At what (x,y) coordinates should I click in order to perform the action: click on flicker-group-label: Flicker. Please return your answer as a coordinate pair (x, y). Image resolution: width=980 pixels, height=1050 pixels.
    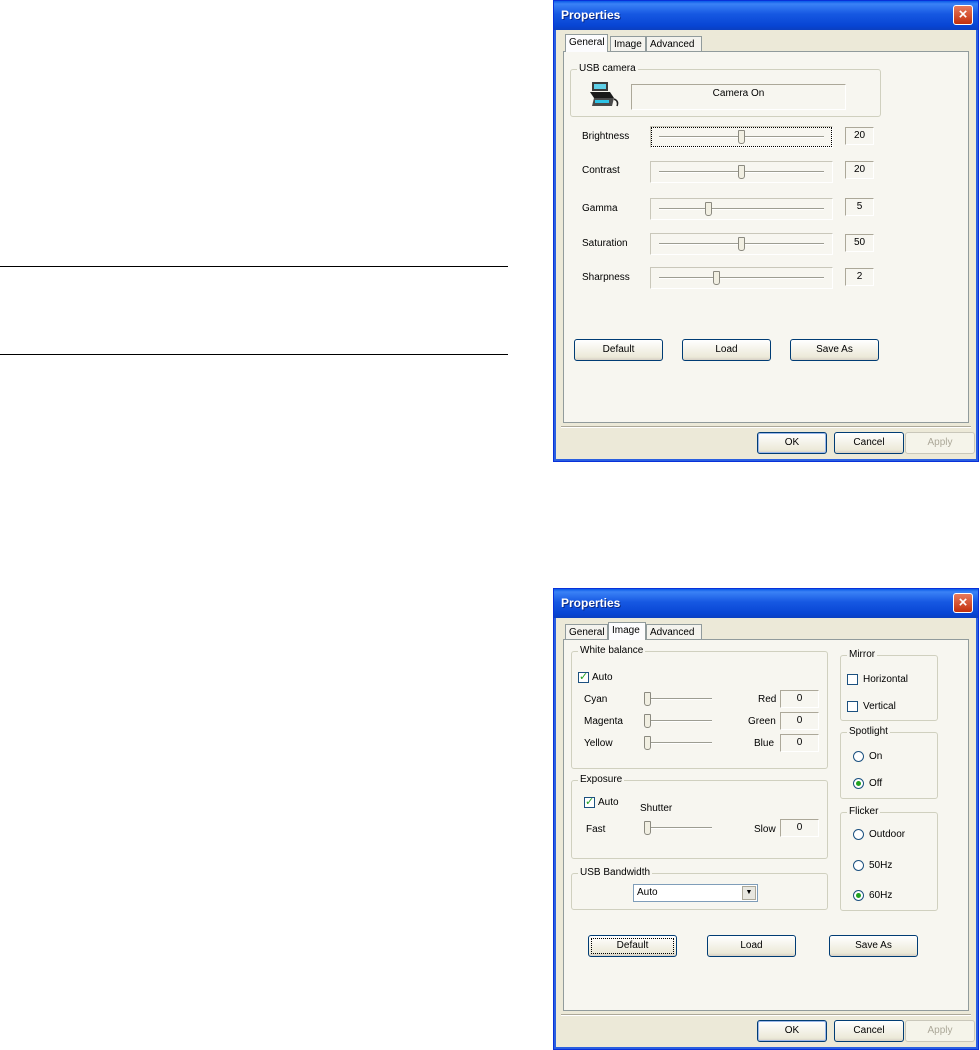
    Looking at the image, I should click on (864, 812).